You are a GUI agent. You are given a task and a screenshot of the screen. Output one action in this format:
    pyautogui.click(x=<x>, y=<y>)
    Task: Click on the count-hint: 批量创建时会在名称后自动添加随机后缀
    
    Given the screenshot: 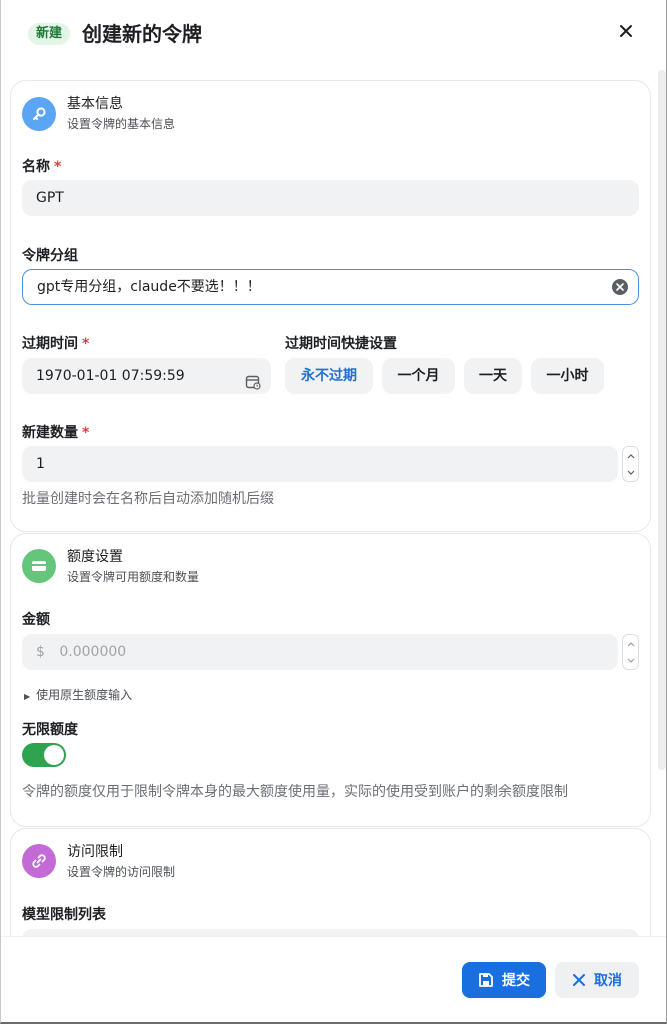 What is the action you would take?
    pyautogui.click(x=148, y=499)
    